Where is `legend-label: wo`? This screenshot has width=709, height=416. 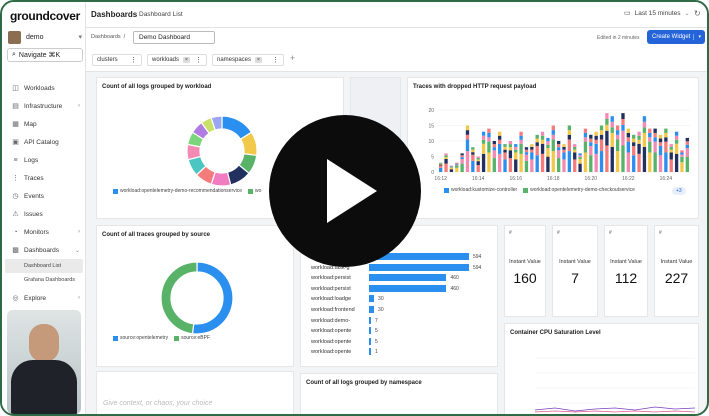
legend-label: wo is located at coordinates (258, 191).